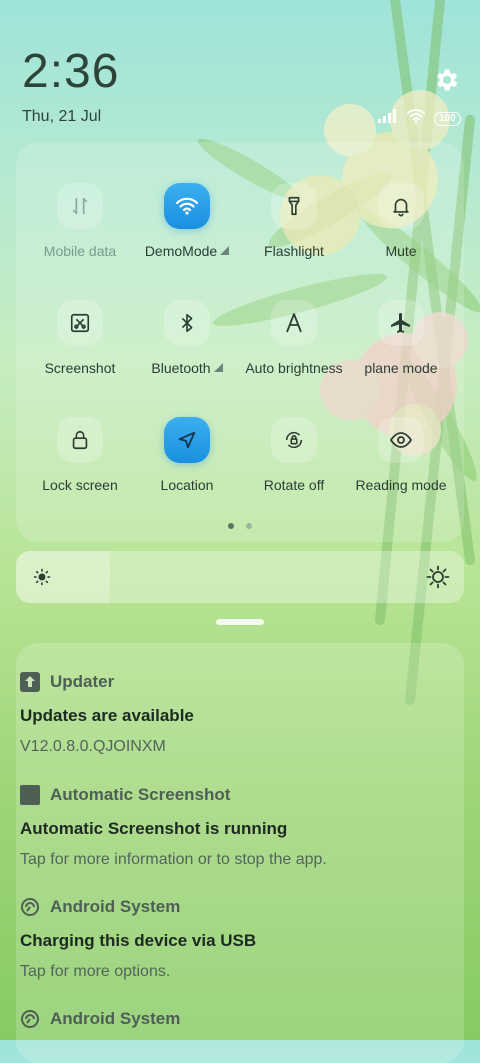 Image resolution: width=480 pixels, height=1063 pixels. What do you see at coordinates (107, 715) in the screenshot?
I see `notification-title: Updates are available` at bounding box center [107, 715].